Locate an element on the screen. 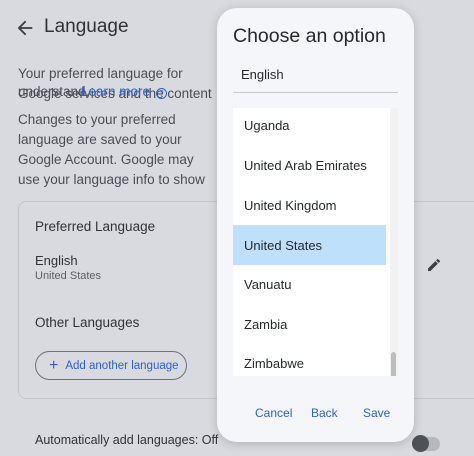  option-item: United Kingdom is located at coordinates (309, 205).